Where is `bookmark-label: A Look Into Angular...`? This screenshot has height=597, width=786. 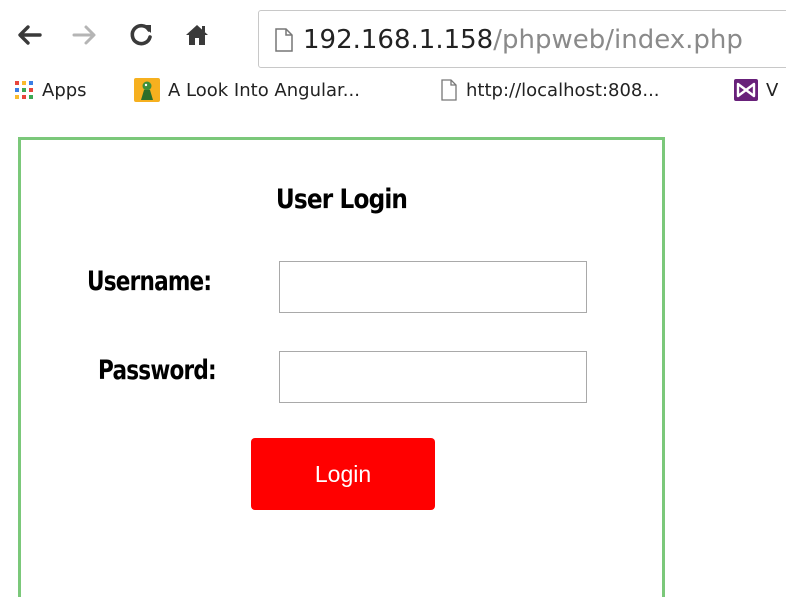
bookmark-label: A Look Into Angular... is located at coordinates (264, 90).